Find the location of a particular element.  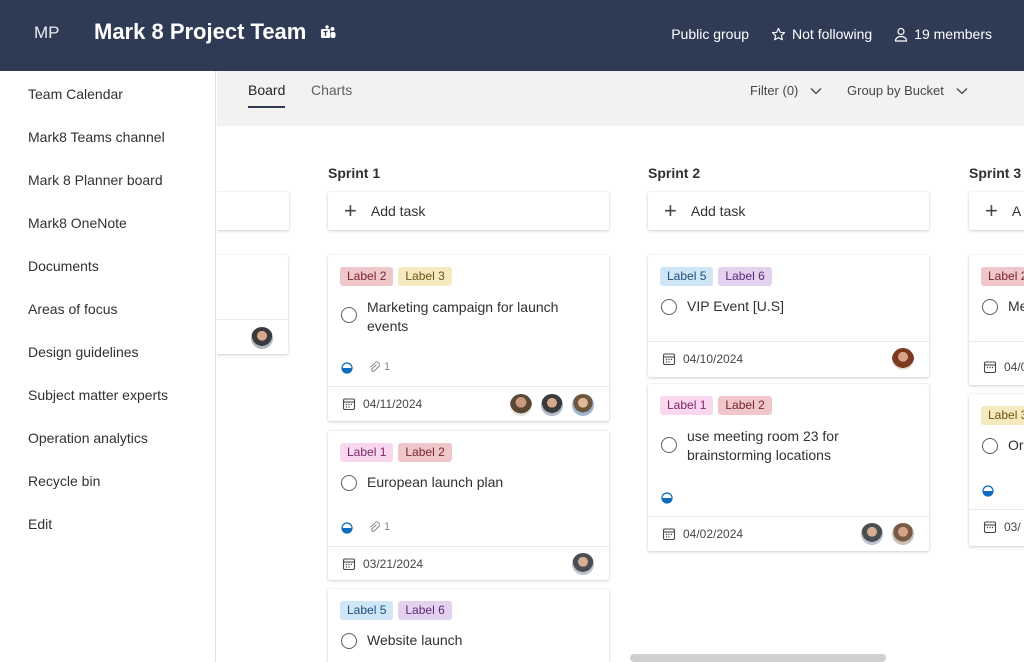

star-icon is located at coordinates (778, 33).